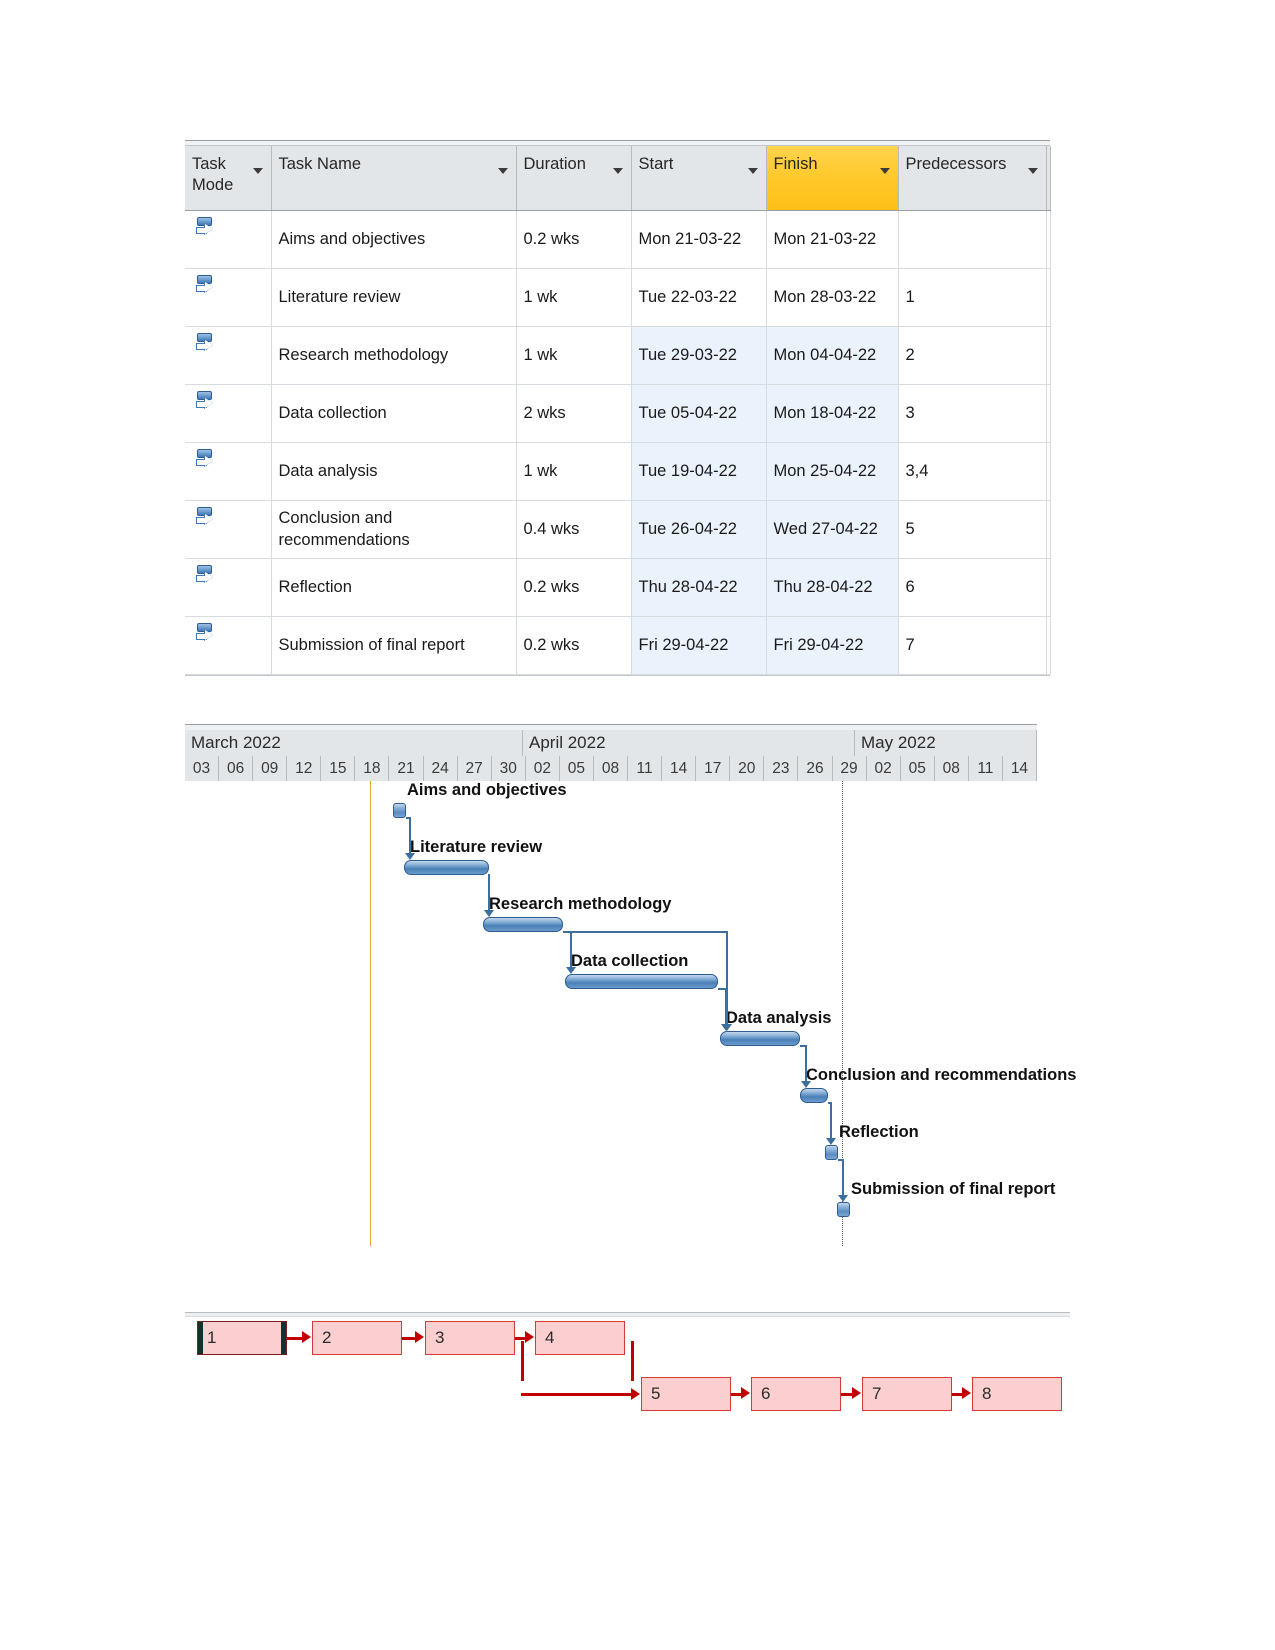  What do you see at coordinates (686, 1394) in the screenshot?
I see `network-node-5: 5` at bounding box center [686, 1394].